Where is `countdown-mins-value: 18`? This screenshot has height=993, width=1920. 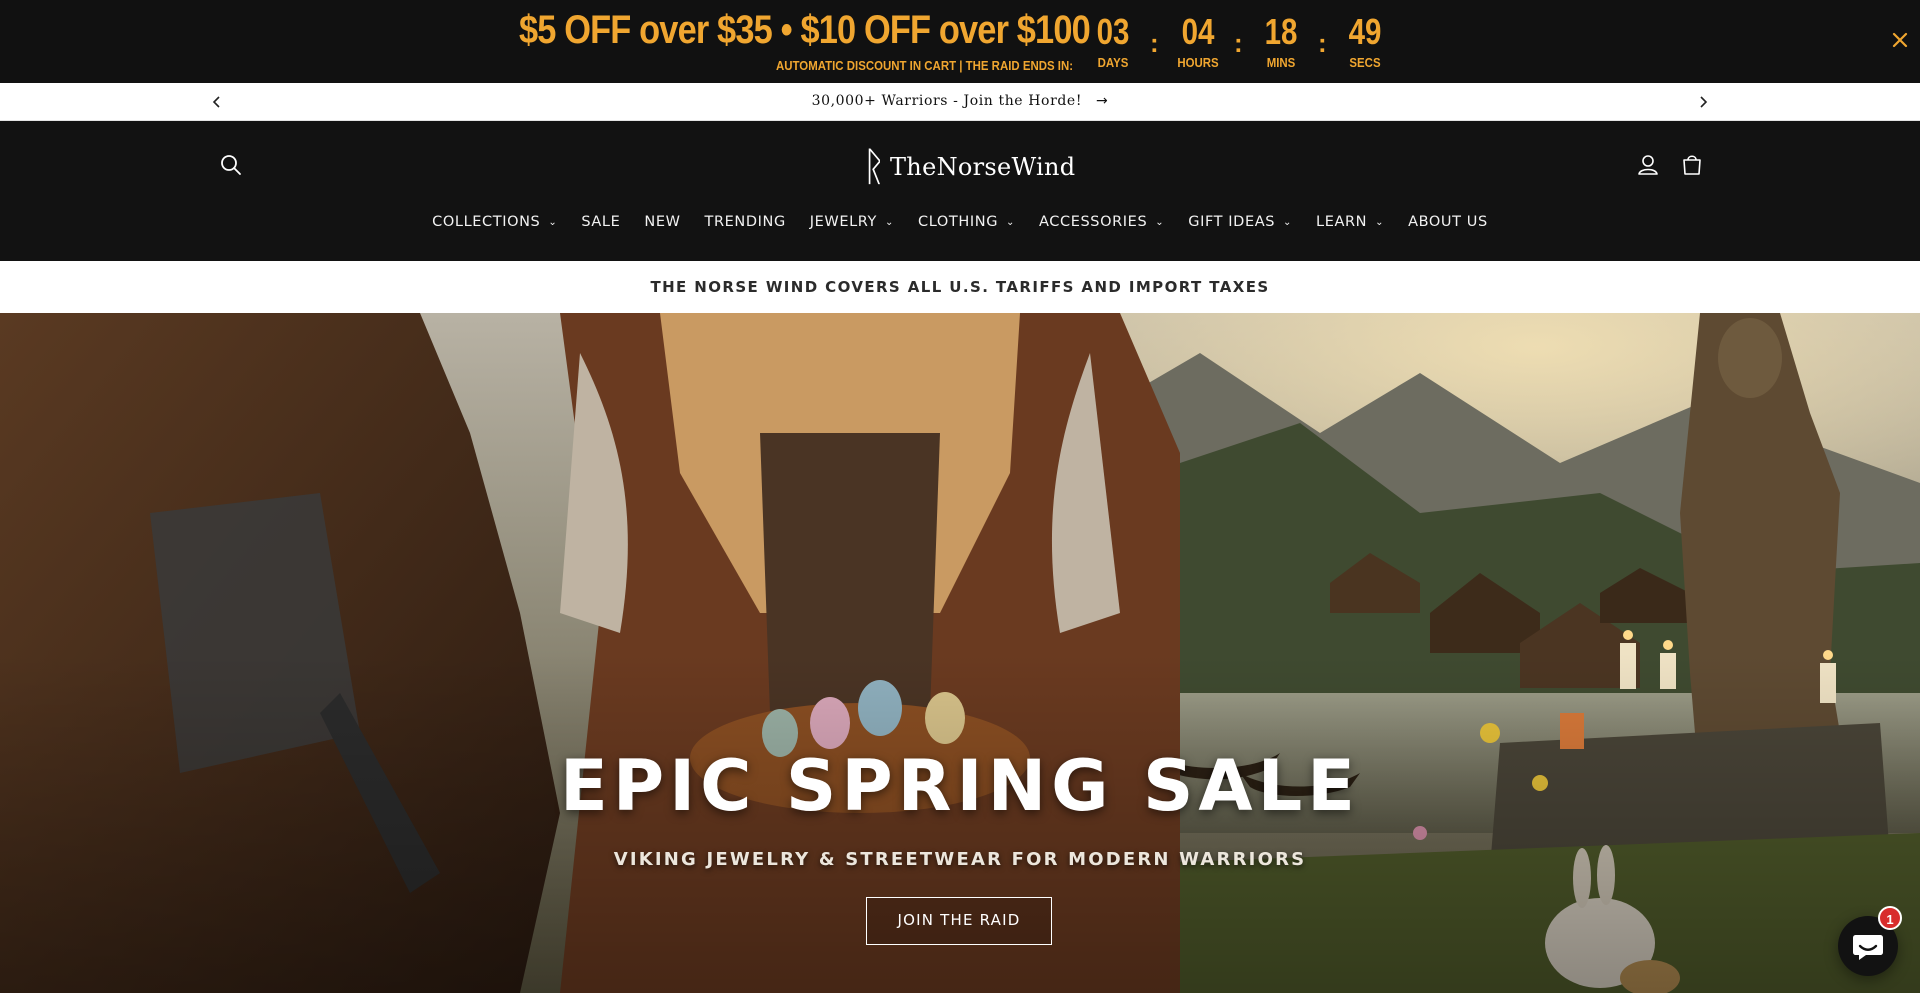
countdown-mins-value: 18 is located at coordinates (1281, 31).